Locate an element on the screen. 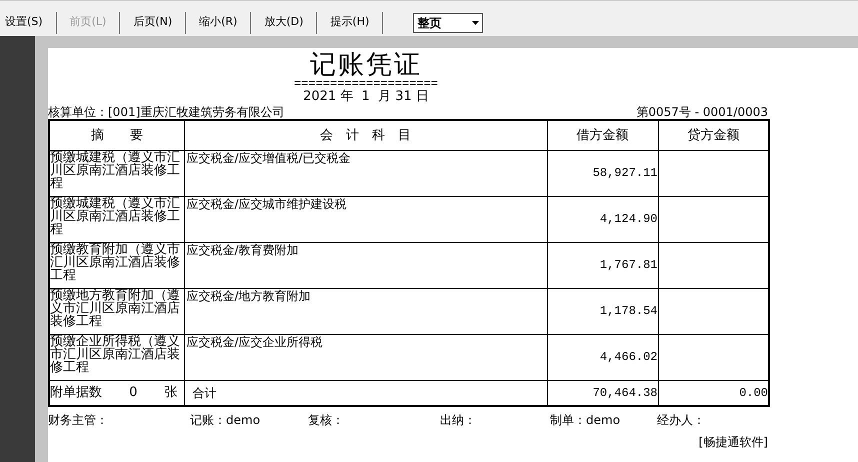 The width and height of the screenshot is (858, 462). account-cell: 应交税金/应交增值税/已交税金 is located at coordinates (365, 173).